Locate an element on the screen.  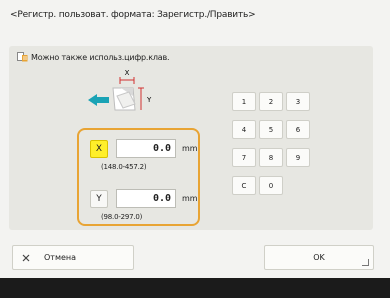
key-0: 0 is located at coordinates (271, 185).